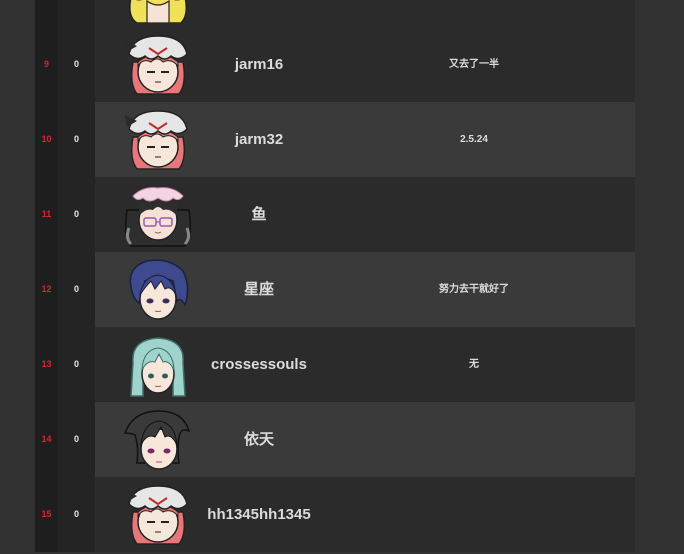 The height and width of the screenshot is (554, 684). Describe the element at coordinates (335, 364) in the screenshot. I see `table-row: 13 0 crossessouls 无` at that location.